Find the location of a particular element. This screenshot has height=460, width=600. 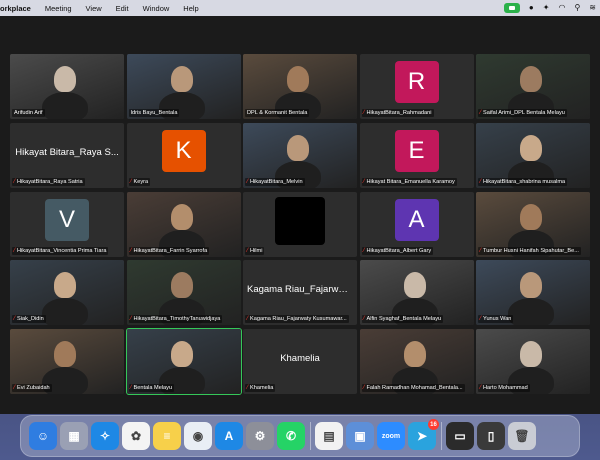

participant-tile: ⁄ Bentala Melayu is located at coordinates (183, 361).